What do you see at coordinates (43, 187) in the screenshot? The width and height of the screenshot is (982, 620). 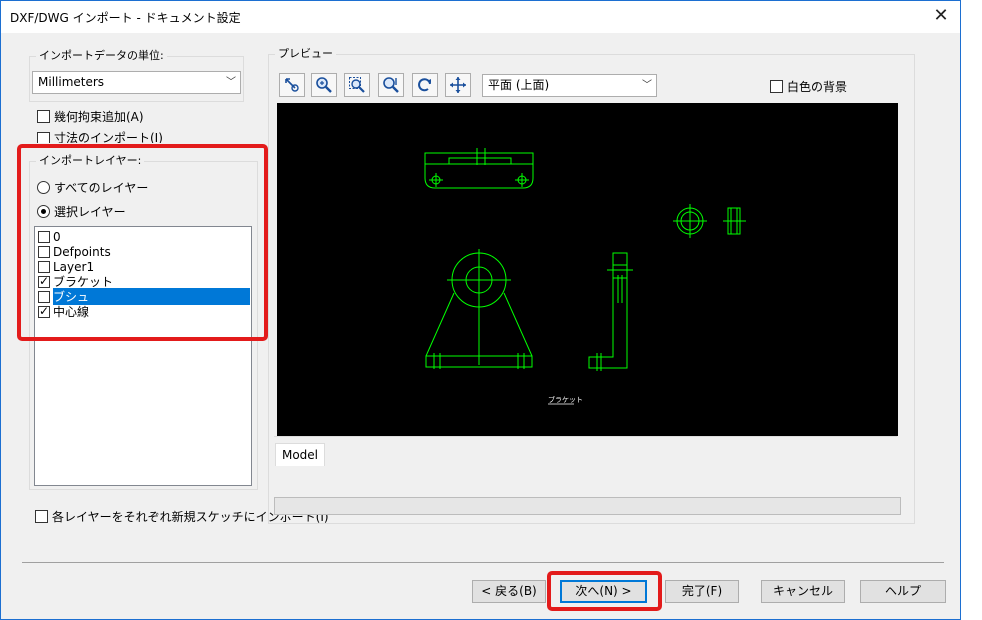 I see `radio-all-layers-button` at bounding box center [43, 187].